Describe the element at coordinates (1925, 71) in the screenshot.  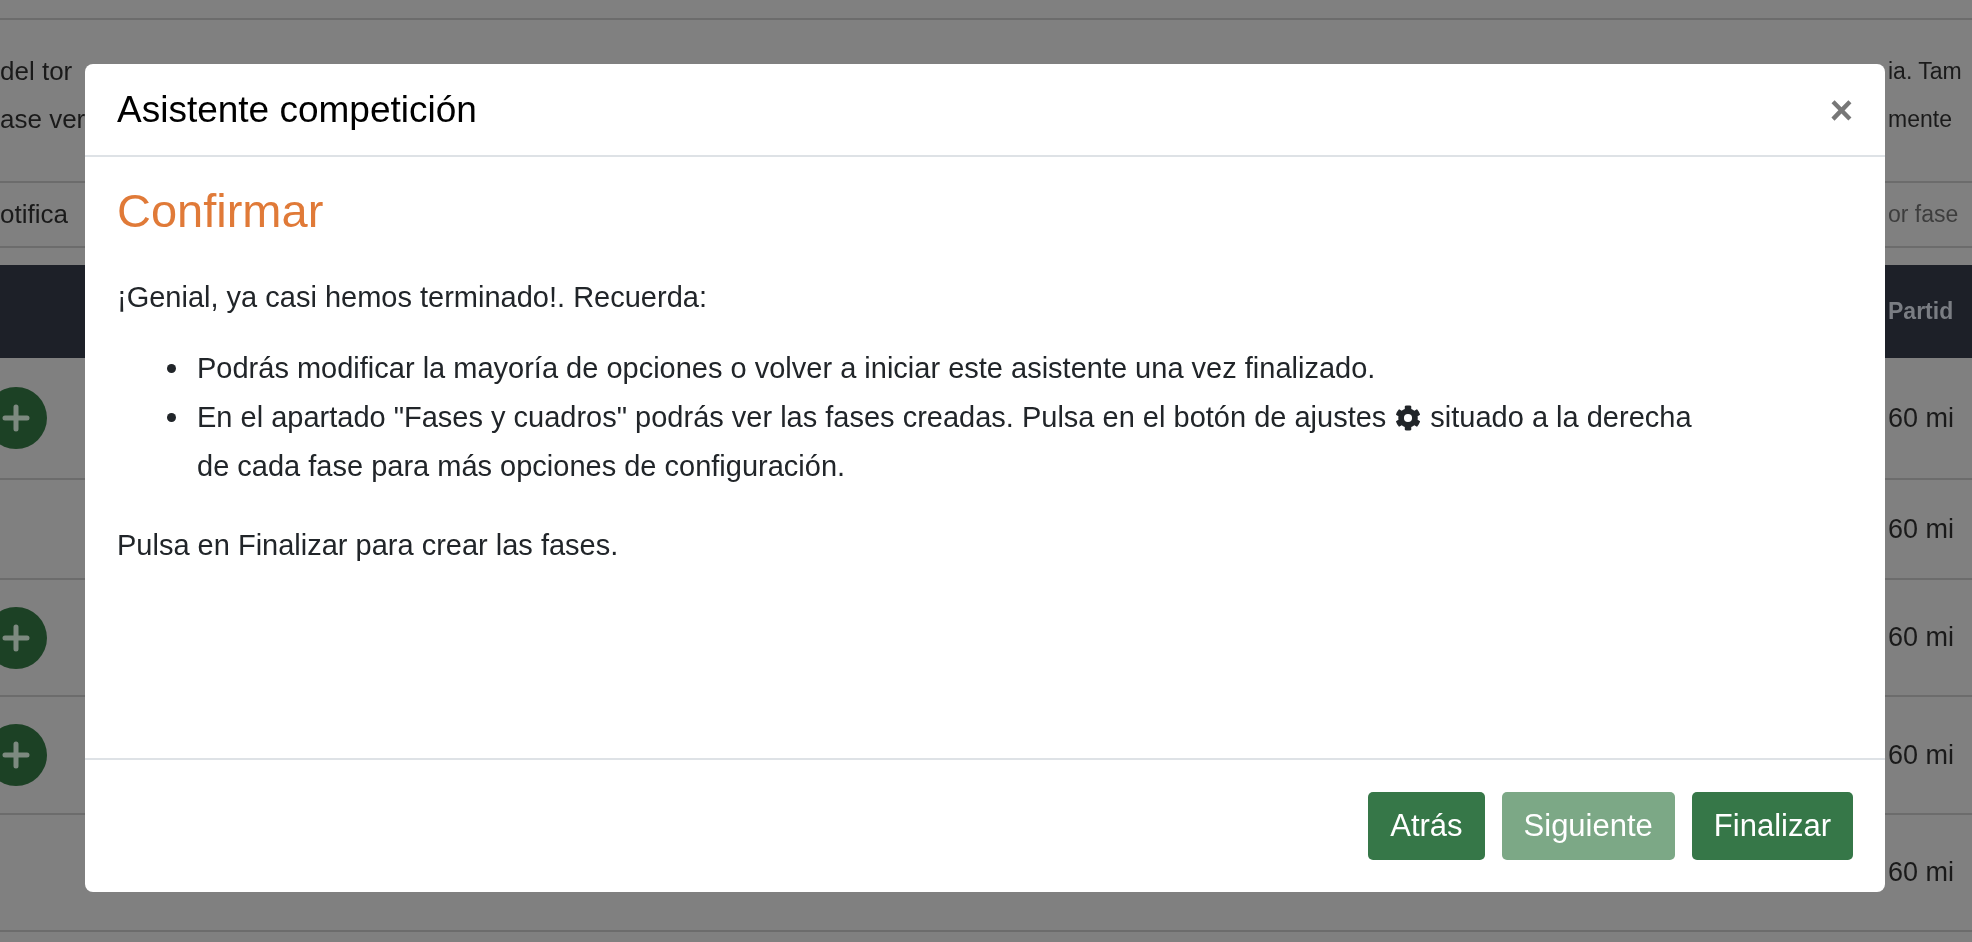
I see `body-text: ia. Tam` at that location.